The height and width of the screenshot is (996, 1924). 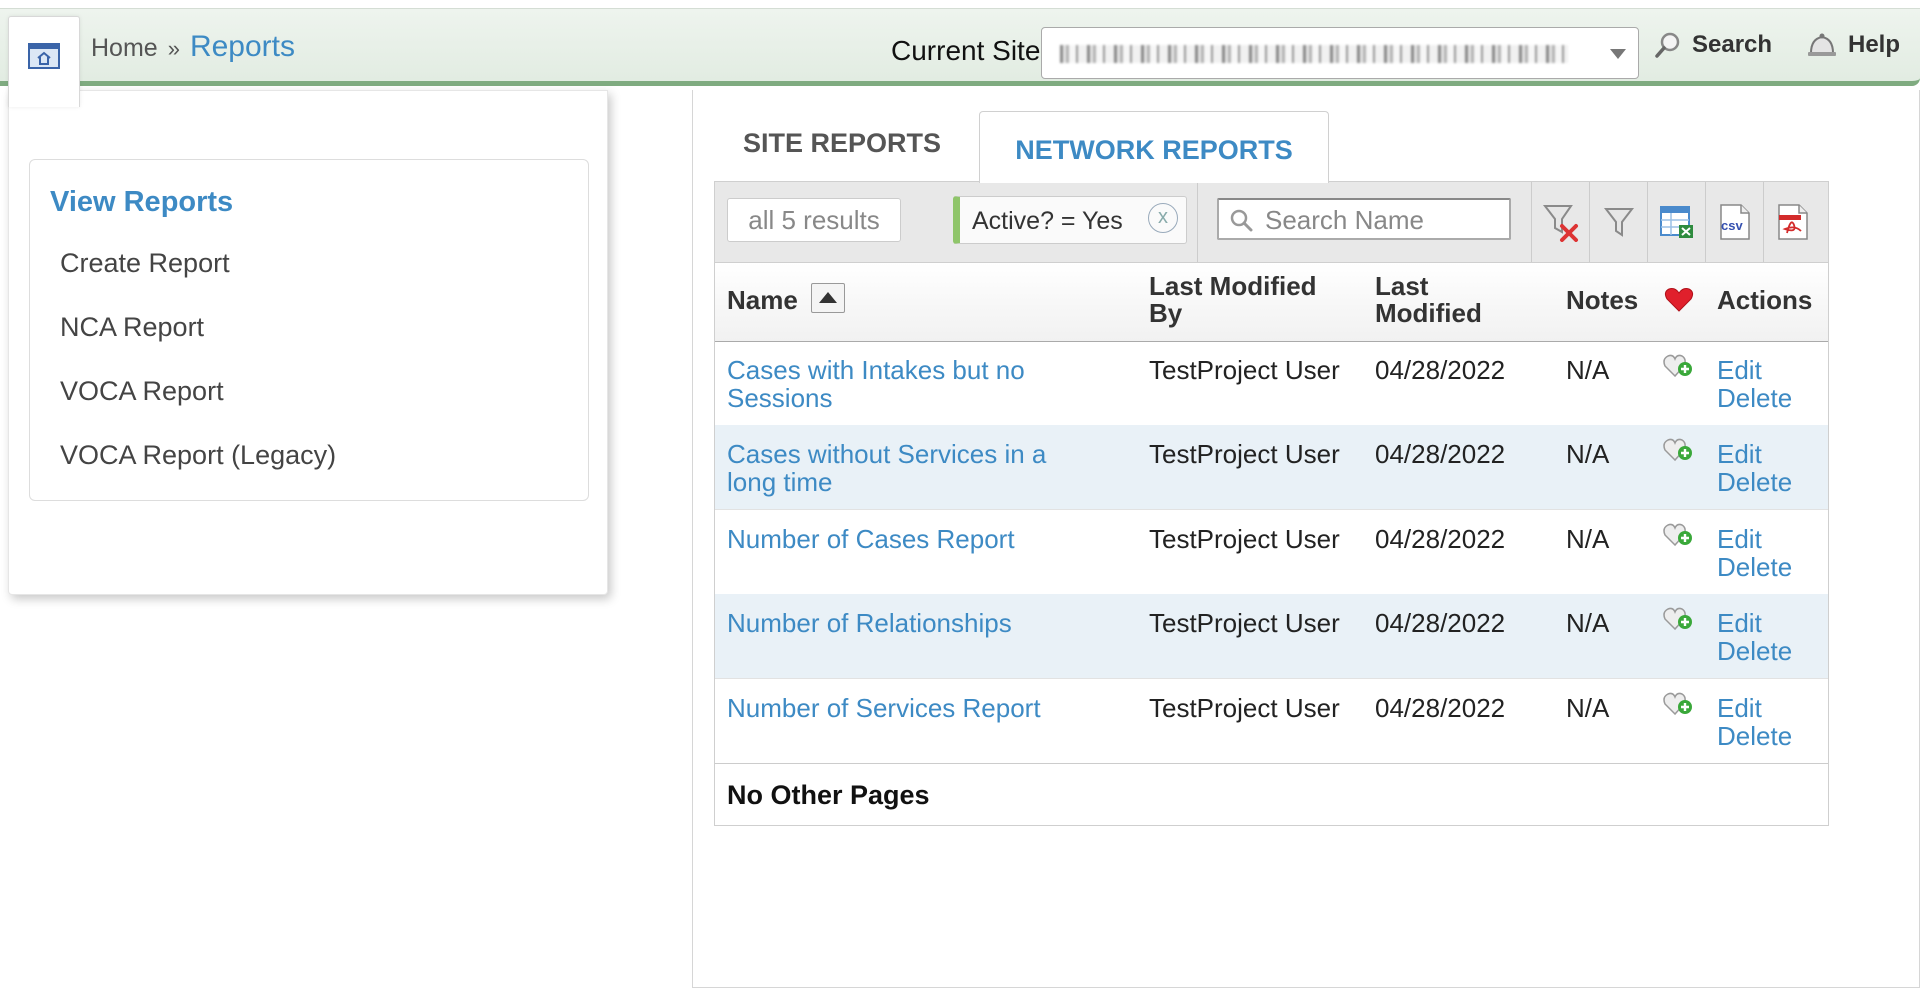 I want to click on header-help-label: Help, so click(x=1874, y=44).